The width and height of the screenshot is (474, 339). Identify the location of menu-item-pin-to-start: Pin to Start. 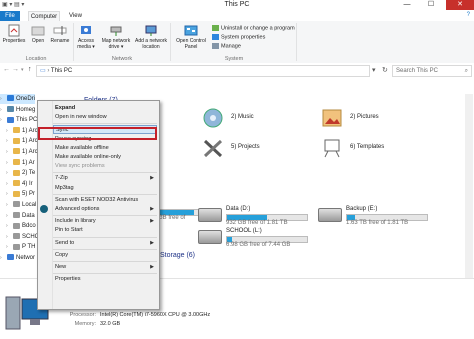
(105, 230).